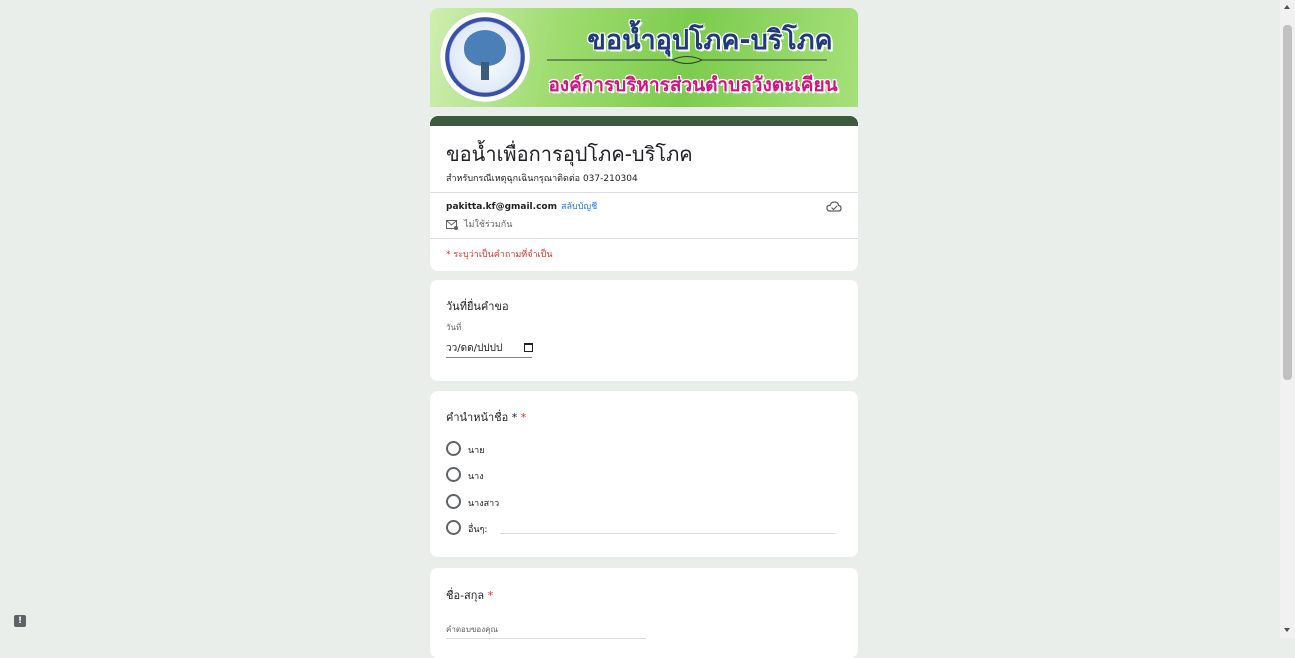 This screenshot has width=1295, height=658. I want to click on answer-input, so click(546, 638).